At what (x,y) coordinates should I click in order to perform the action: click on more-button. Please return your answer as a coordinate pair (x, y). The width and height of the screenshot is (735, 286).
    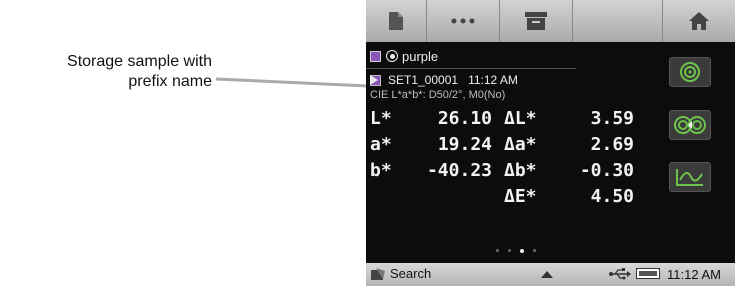
    Looking at the image, I should click on (463, 21).